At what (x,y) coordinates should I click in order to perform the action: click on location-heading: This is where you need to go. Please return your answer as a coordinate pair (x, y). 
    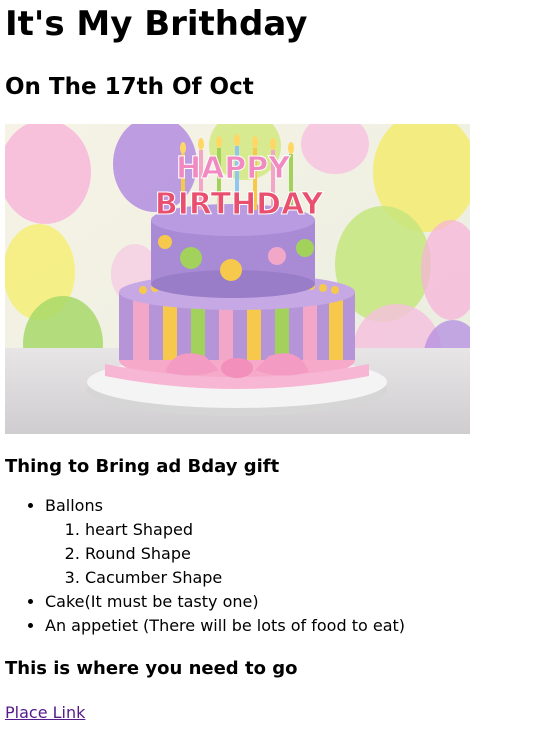
    Looking at the image, I should click on (151, 668).